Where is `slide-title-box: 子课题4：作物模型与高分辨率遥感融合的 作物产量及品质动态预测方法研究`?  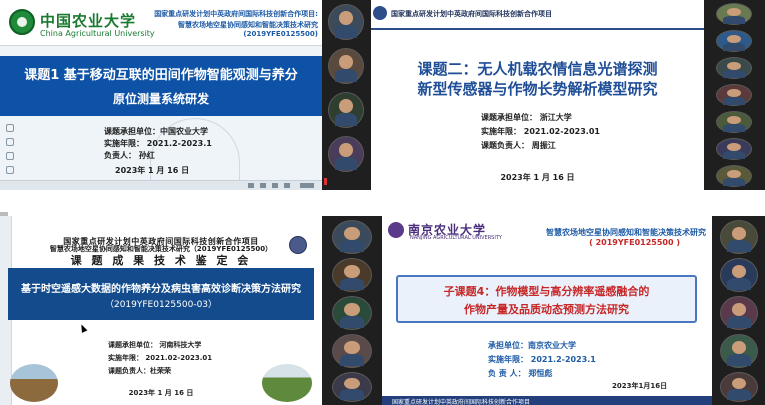 slide-title-box: 子课题4：作物模型与高分辨率遥感融合的 作物产量及品质动态预测方法研究 is located at coordinates (546, 299).